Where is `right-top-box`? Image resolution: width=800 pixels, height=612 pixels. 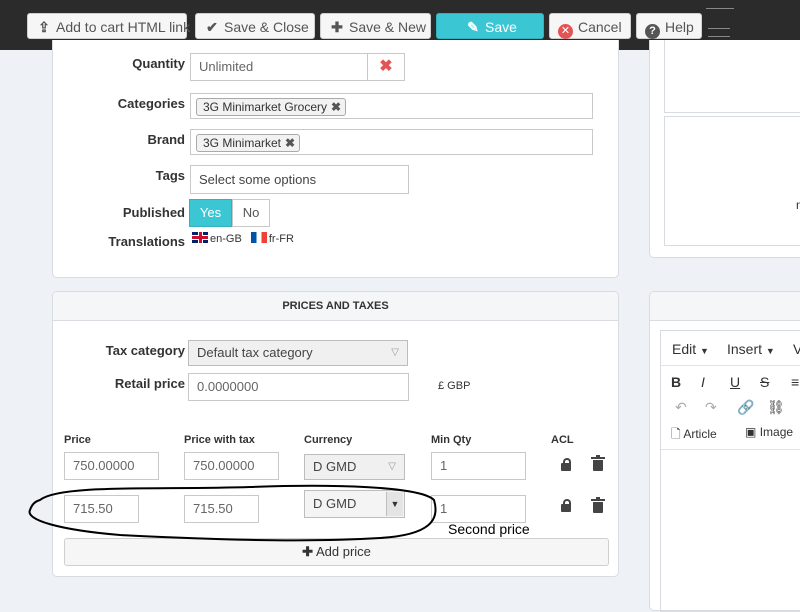 right-top-box is located at coordinates (732, 76).